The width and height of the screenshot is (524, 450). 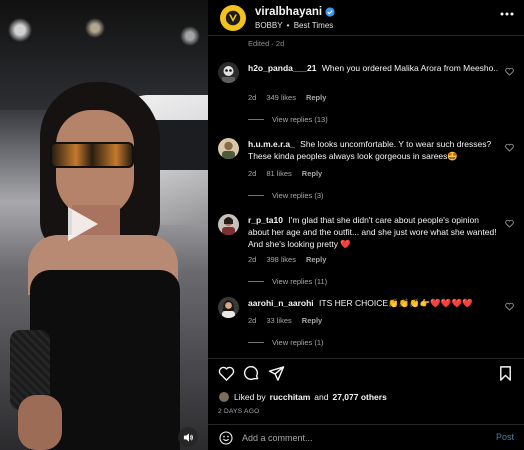 I want to click on post-button: Post, so click(x=505, y=437).